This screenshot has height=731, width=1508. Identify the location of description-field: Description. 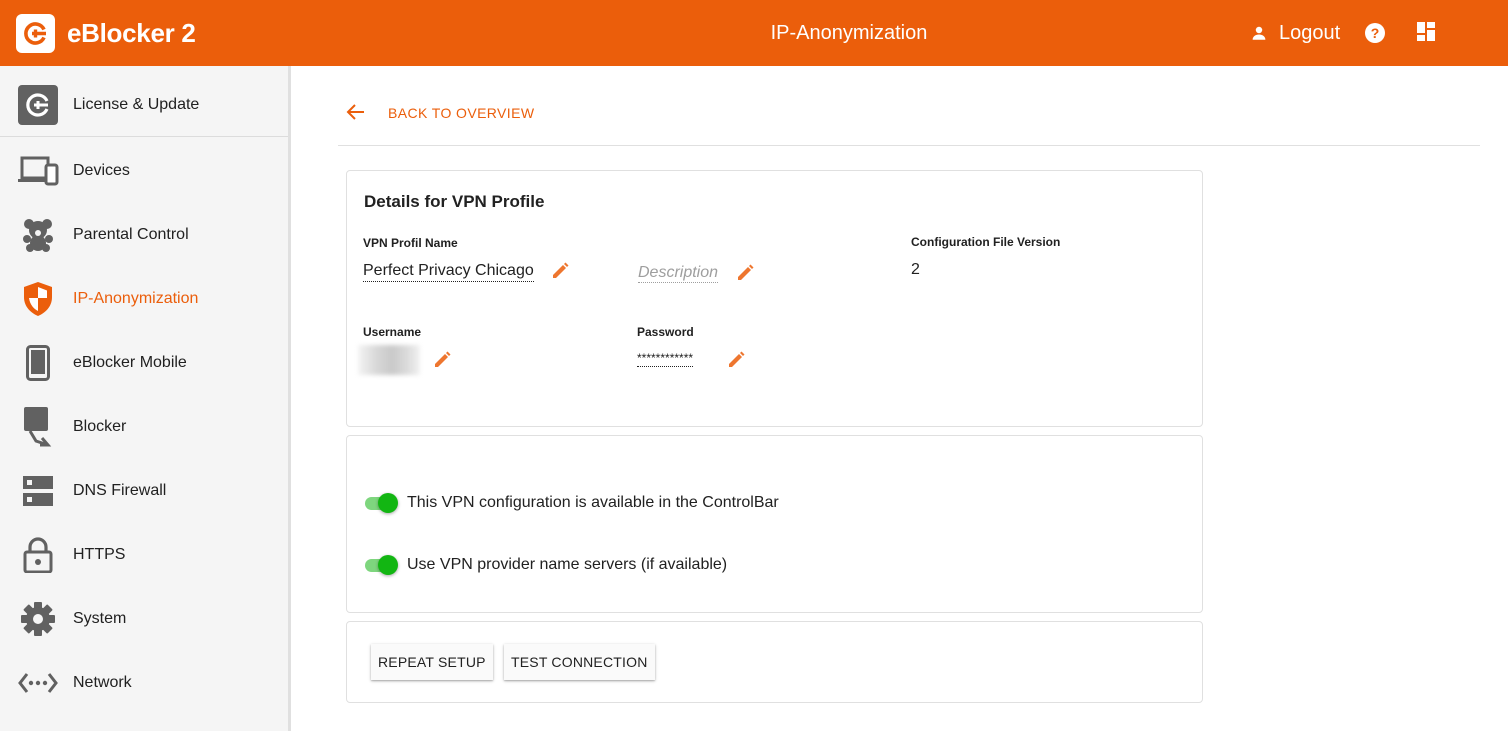
(678, 273).